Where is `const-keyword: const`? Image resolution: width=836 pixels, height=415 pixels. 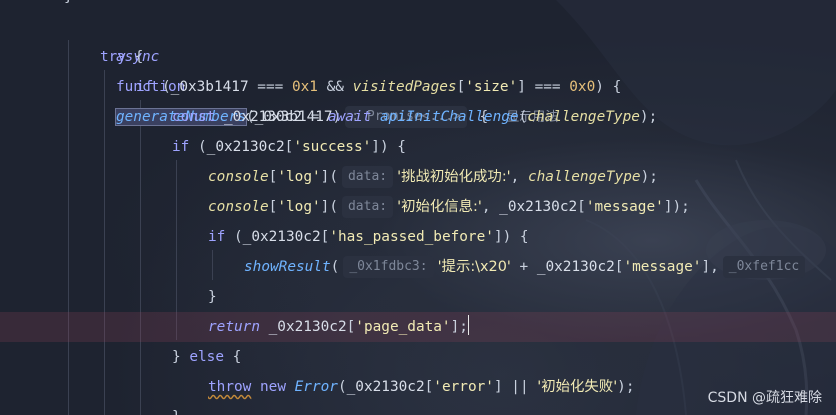
const-keyword: const is located at coordinates (194, 117).